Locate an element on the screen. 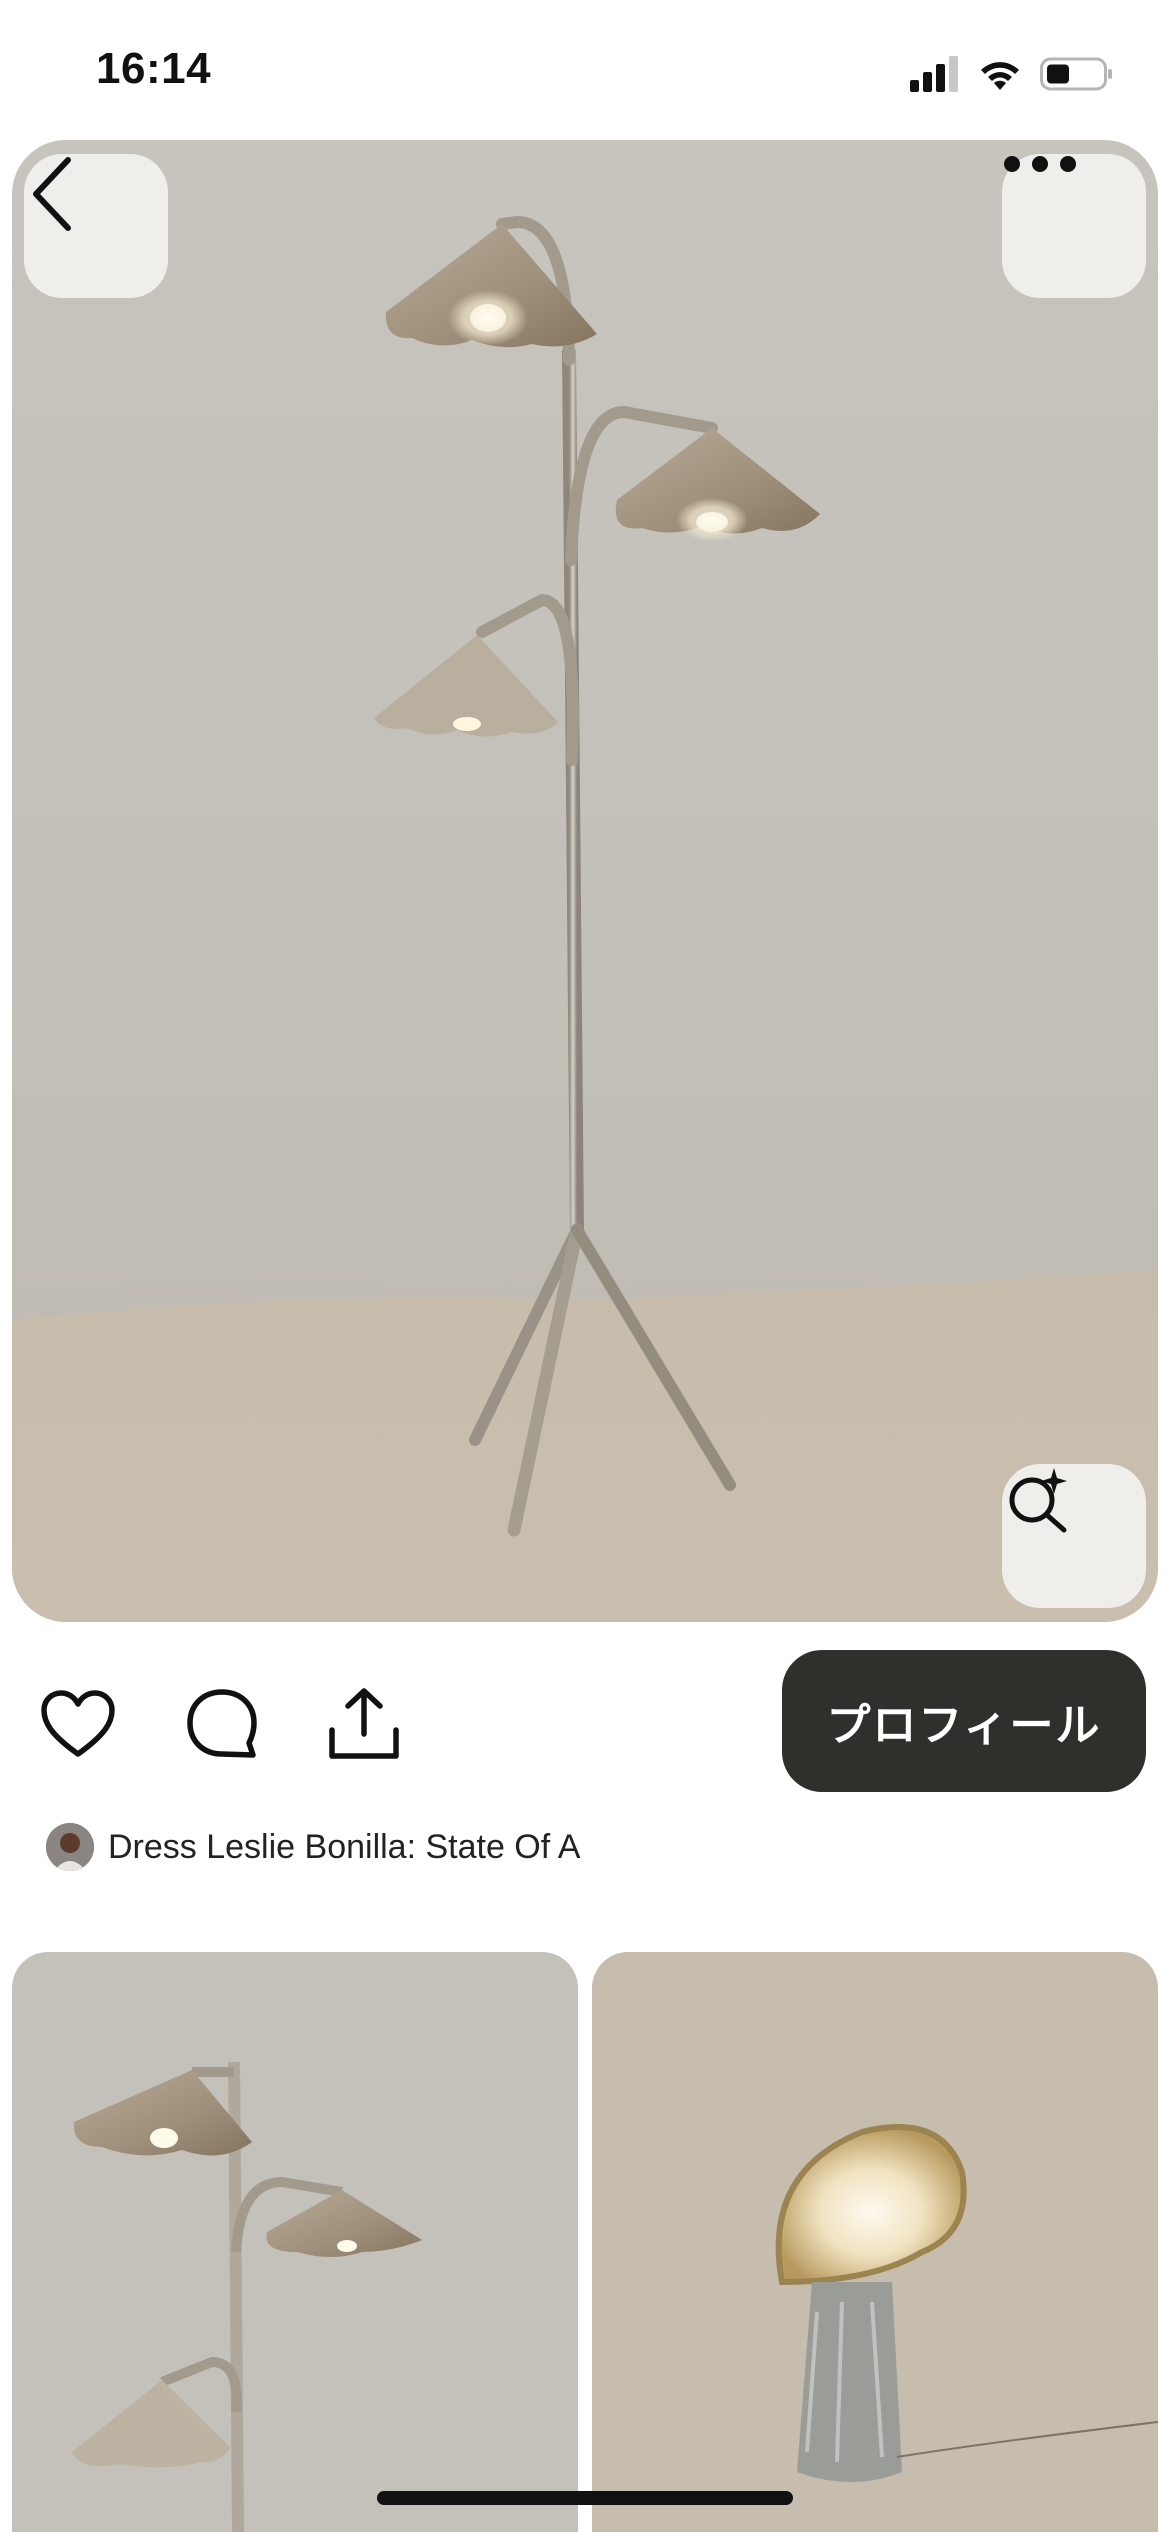 Image resolution: width=1170 pixels, height=2532 pixels. share-upload-icon is located at coordinates (364, 1723).